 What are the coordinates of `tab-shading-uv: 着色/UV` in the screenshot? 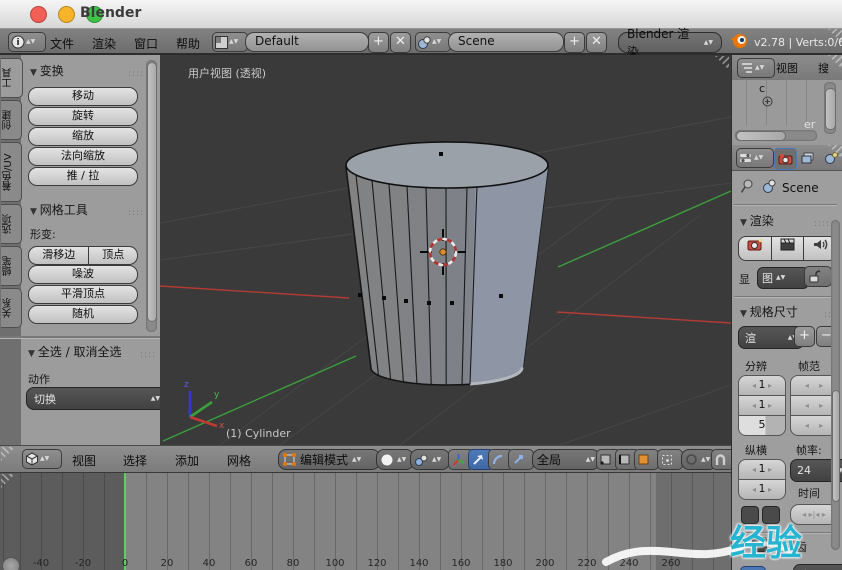 It's located at (11, 172).